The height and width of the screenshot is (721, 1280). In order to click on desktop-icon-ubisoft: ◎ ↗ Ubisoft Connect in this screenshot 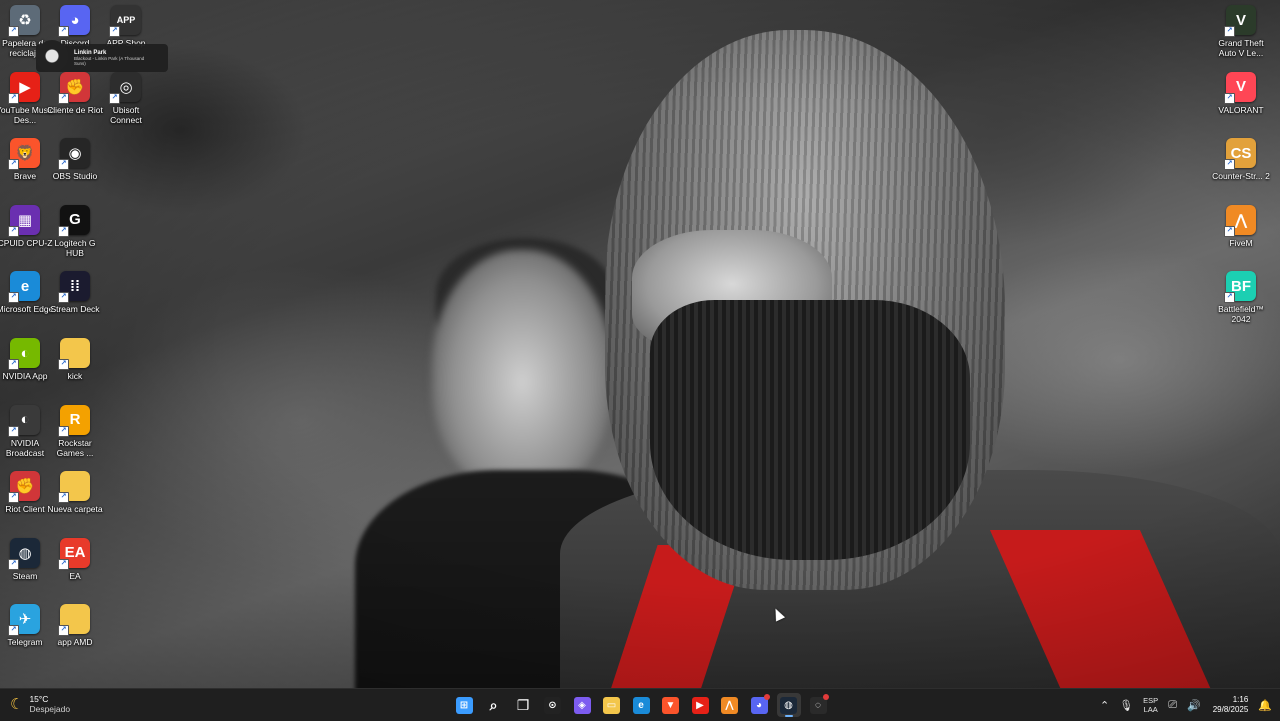, I will do `click(126, 103)`.